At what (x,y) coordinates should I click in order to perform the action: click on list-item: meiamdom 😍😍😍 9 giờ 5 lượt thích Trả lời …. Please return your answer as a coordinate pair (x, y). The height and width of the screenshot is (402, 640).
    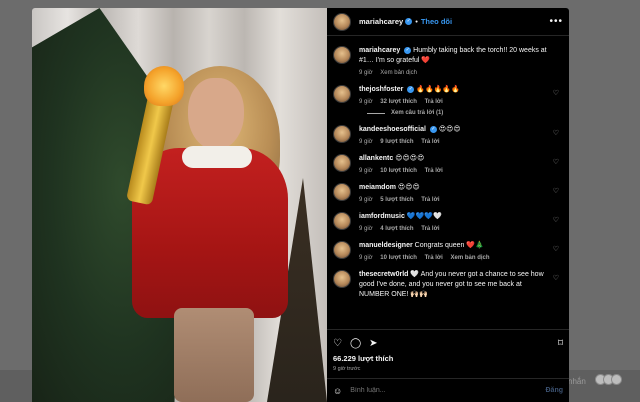
    Looking at the image, I should click on (448, 193).